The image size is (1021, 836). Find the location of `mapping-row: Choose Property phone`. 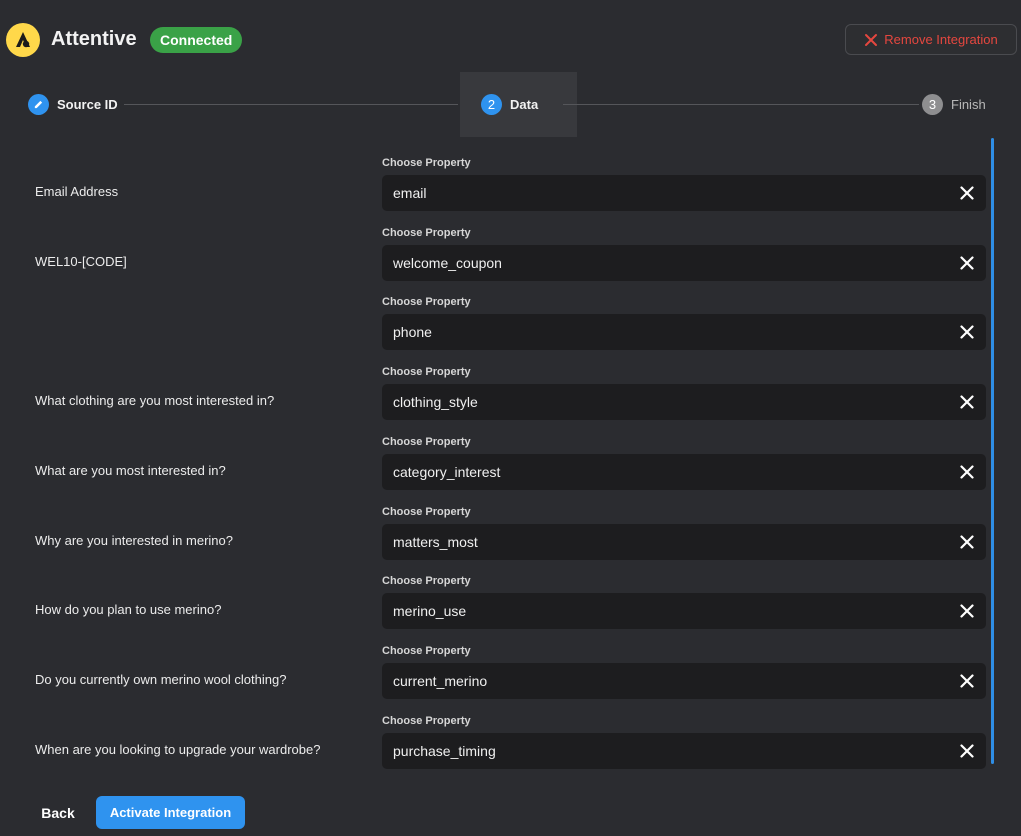

mapping-row: Choose Property phone is located at coordinates (510, 313).